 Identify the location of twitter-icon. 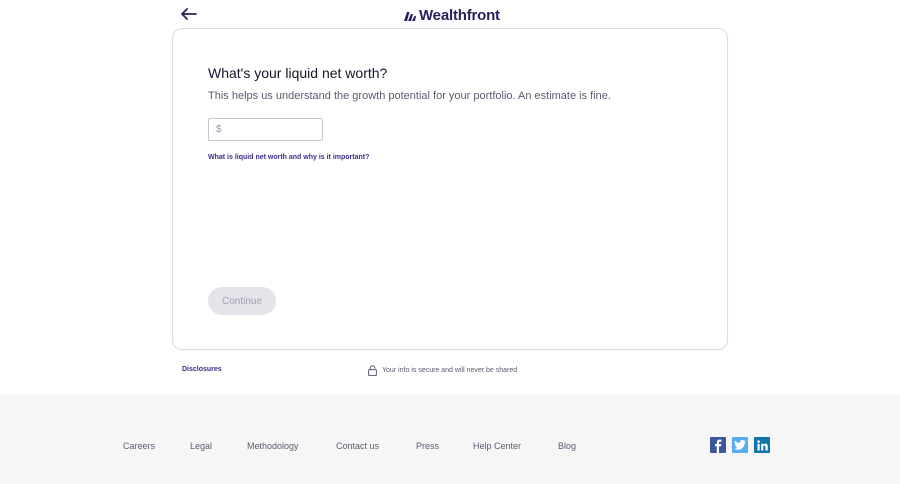
(740, 445).